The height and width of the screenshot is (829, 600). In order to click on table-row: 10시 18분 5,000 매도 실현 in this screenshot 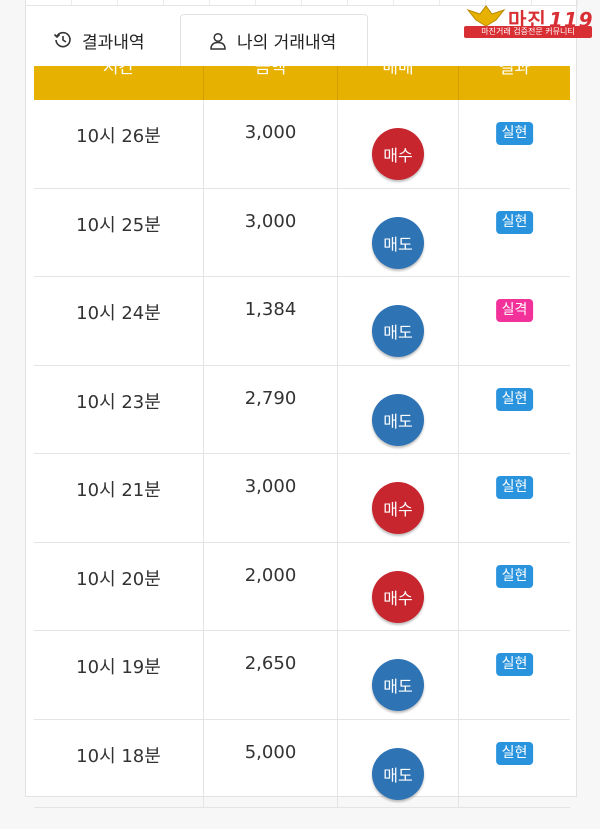, I will do `click(302, 763)`.